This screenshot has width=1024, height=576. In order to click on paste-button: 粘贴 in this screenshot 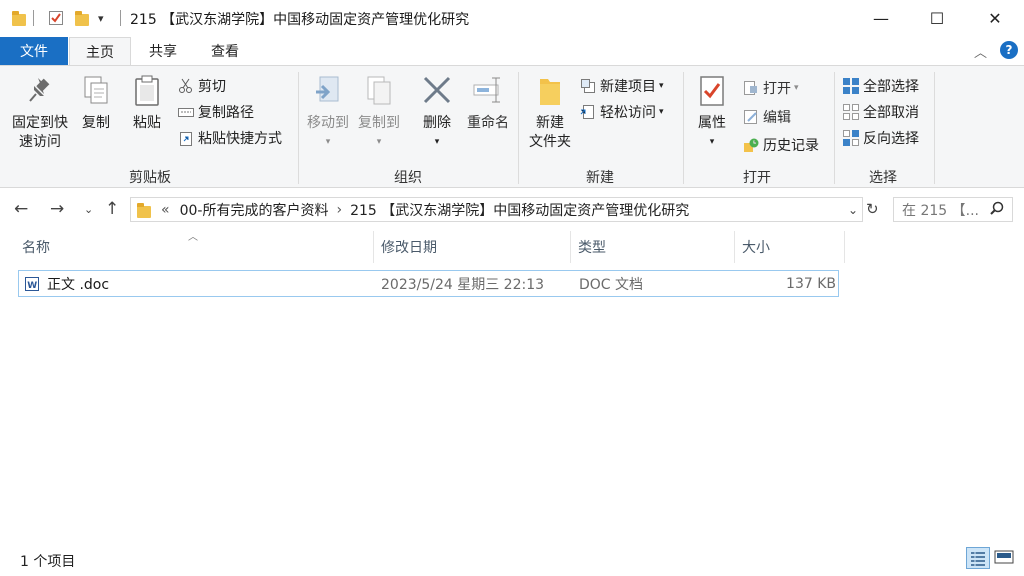, I will do `click(147, 103)`.